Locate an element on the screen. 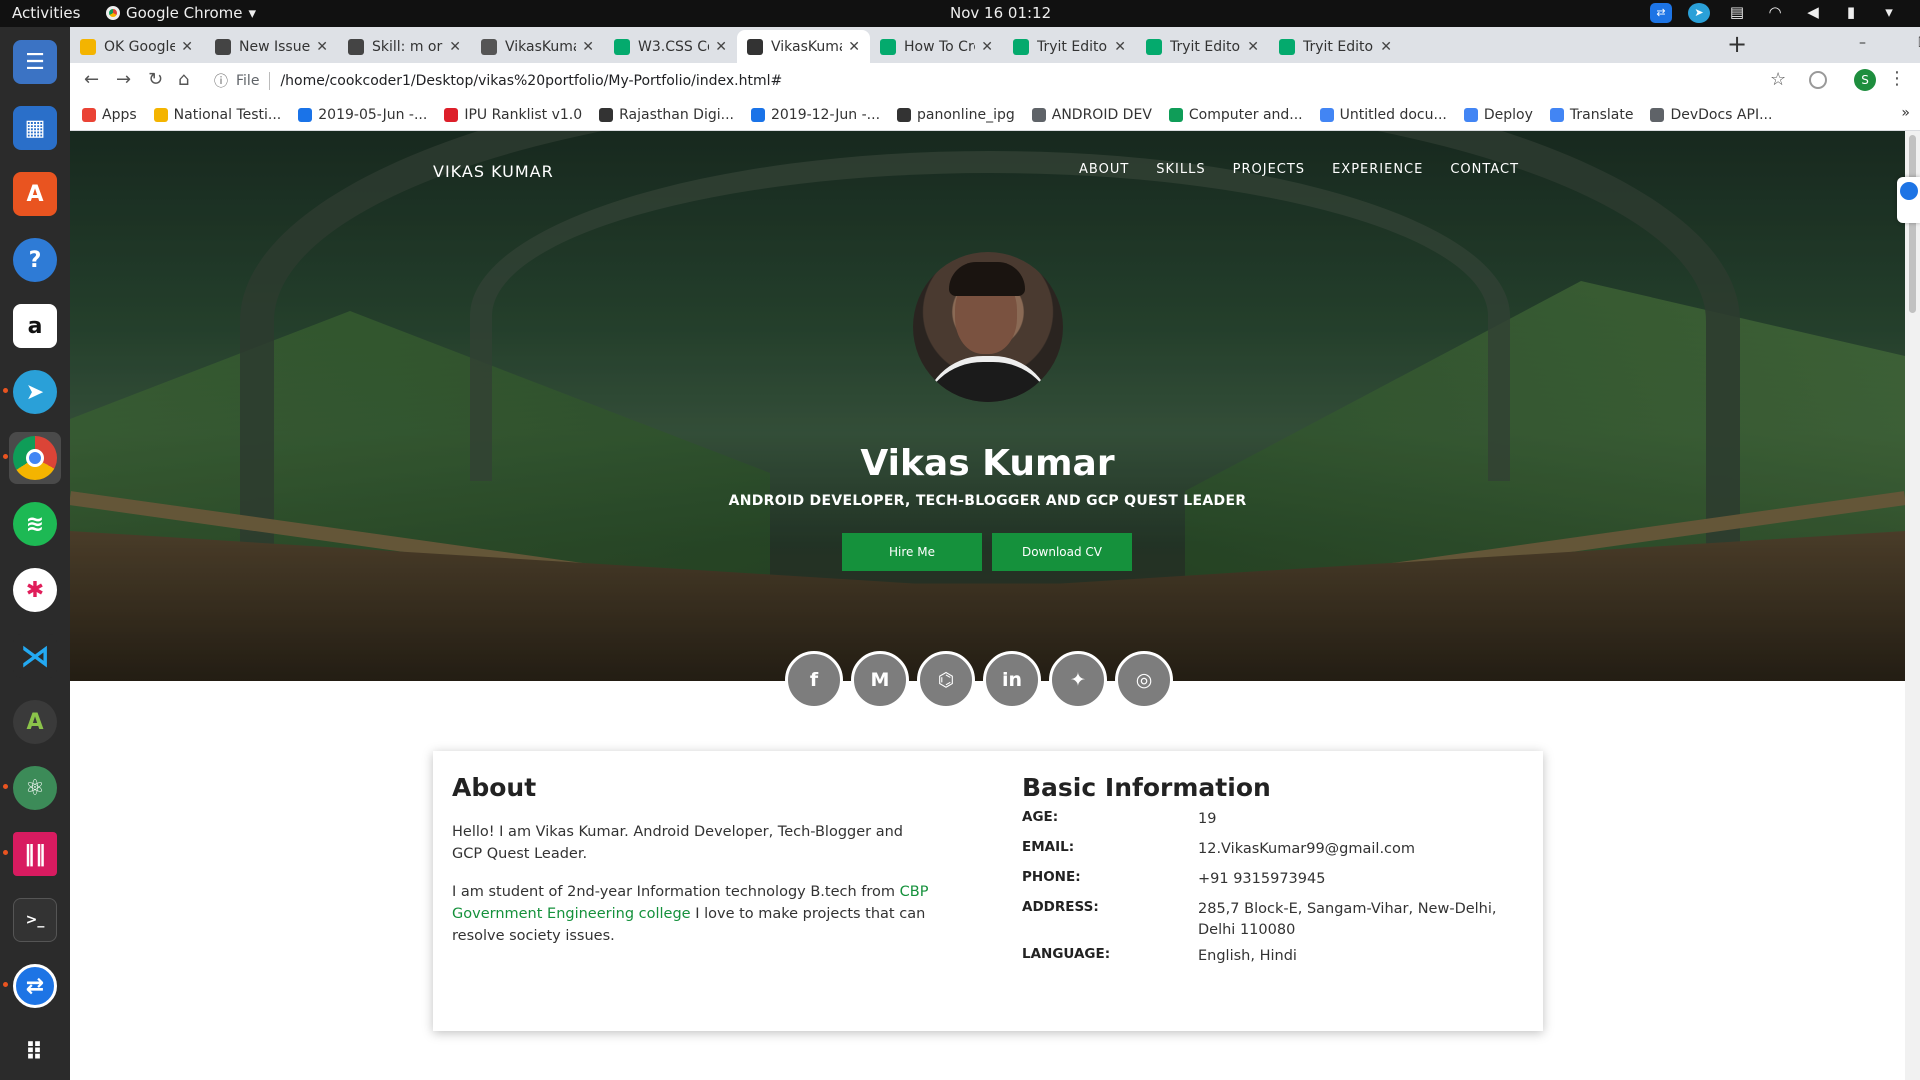 This screenshot has width=1920, height=1080. clock: Nov 16 01:12 is located at coordinates (1000, 13).